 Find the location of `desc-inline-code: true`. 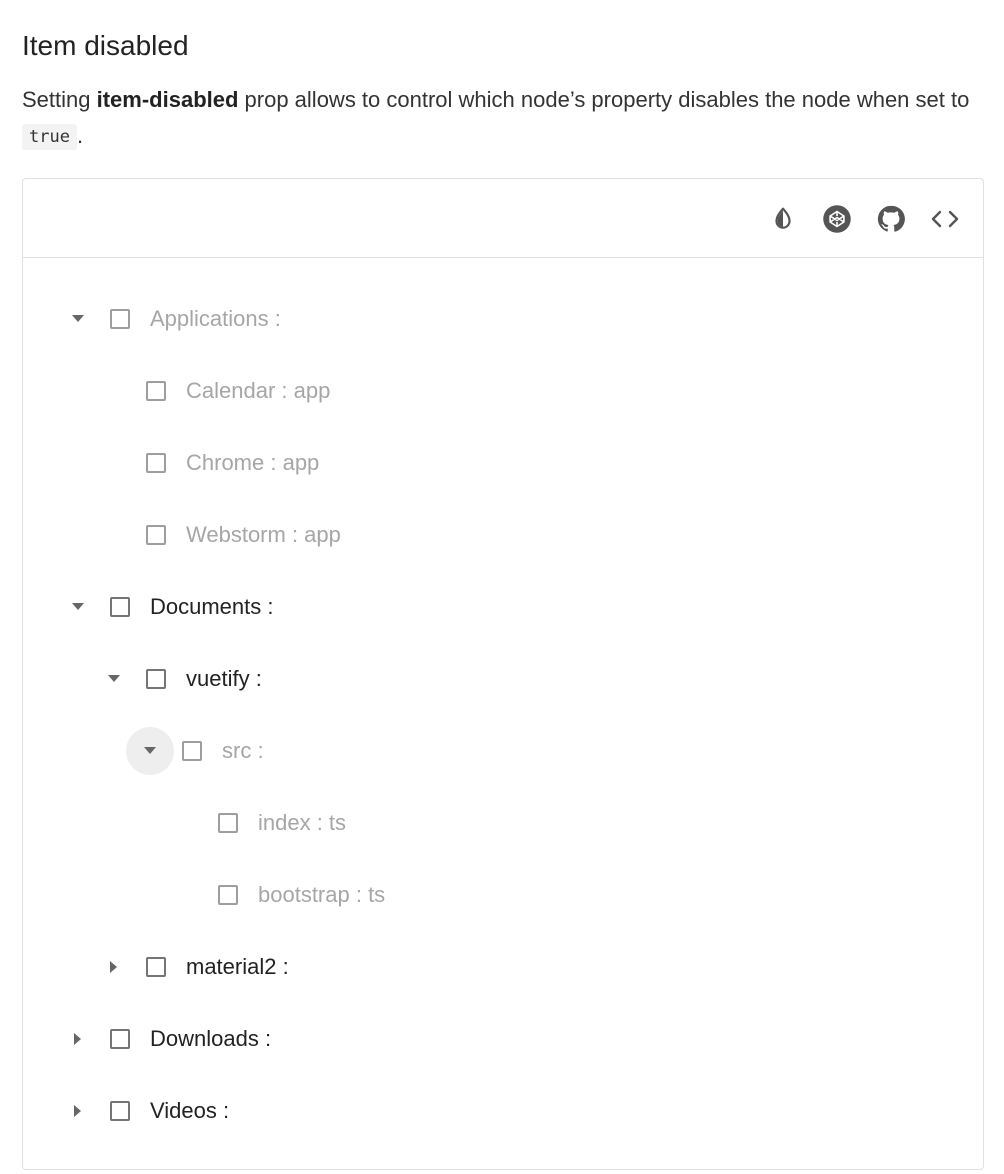

desc-inline-code: true is located at coordinates (49, 137).